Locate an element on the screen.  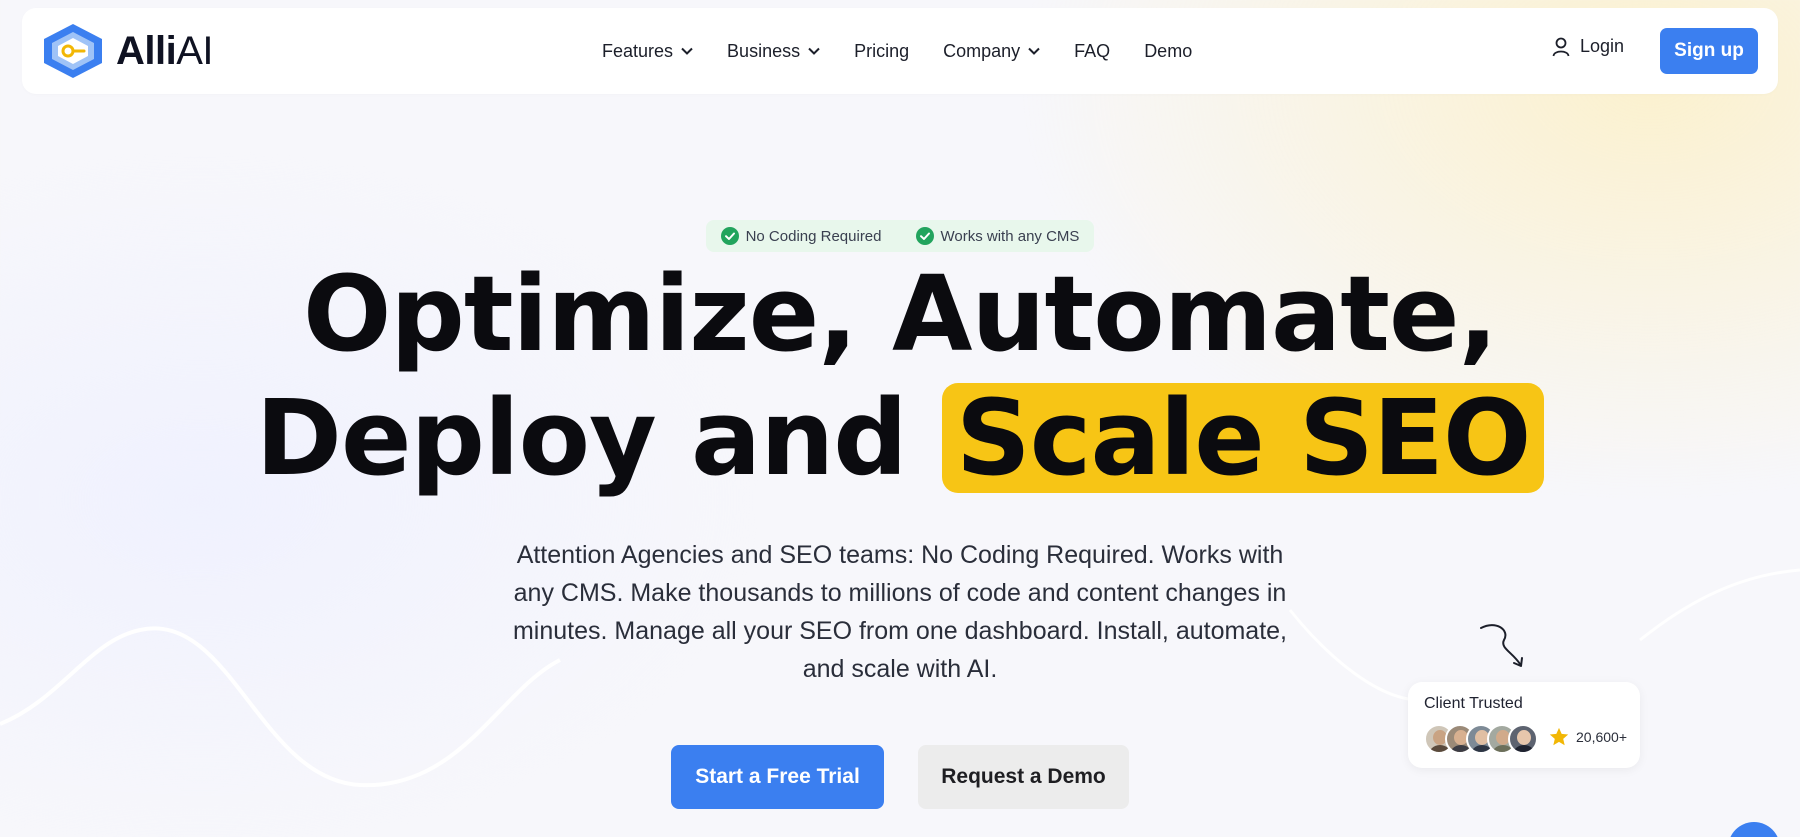
login-link: Login is located at coordinates (1588, 46).